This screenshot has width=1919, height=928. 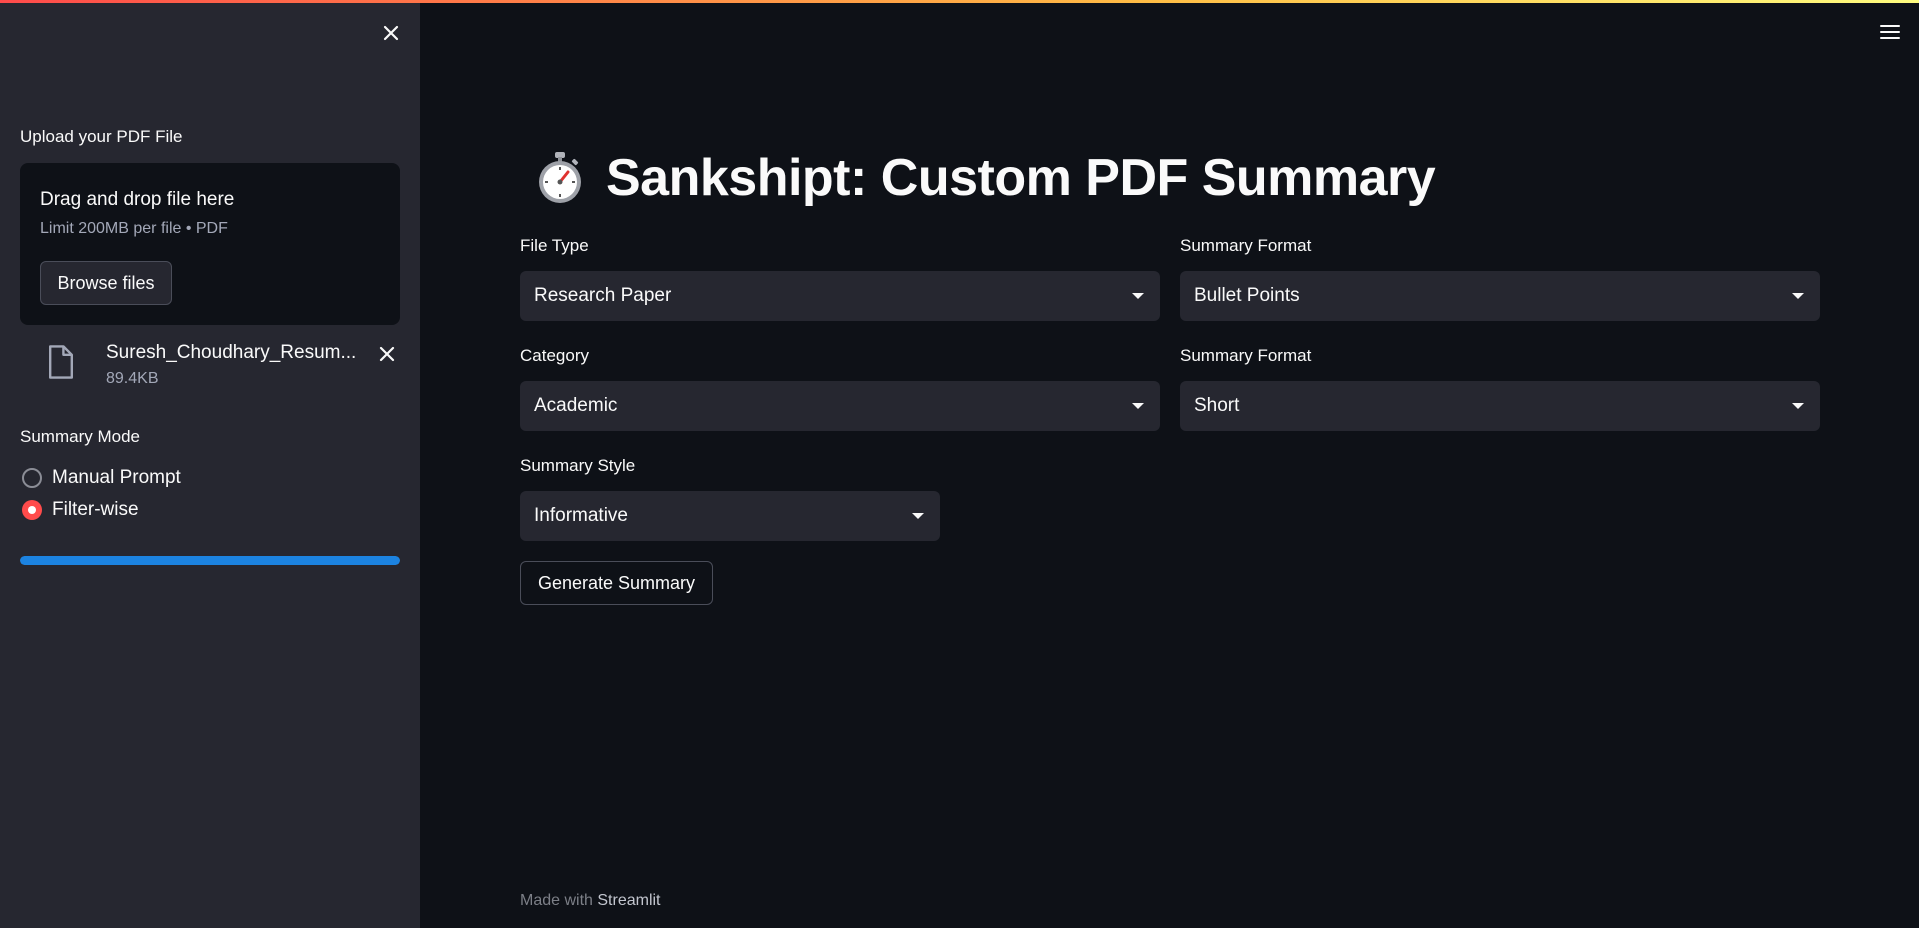 I want to click on uploaded-file-size: 89.4KB, so click(x=132, y=378).